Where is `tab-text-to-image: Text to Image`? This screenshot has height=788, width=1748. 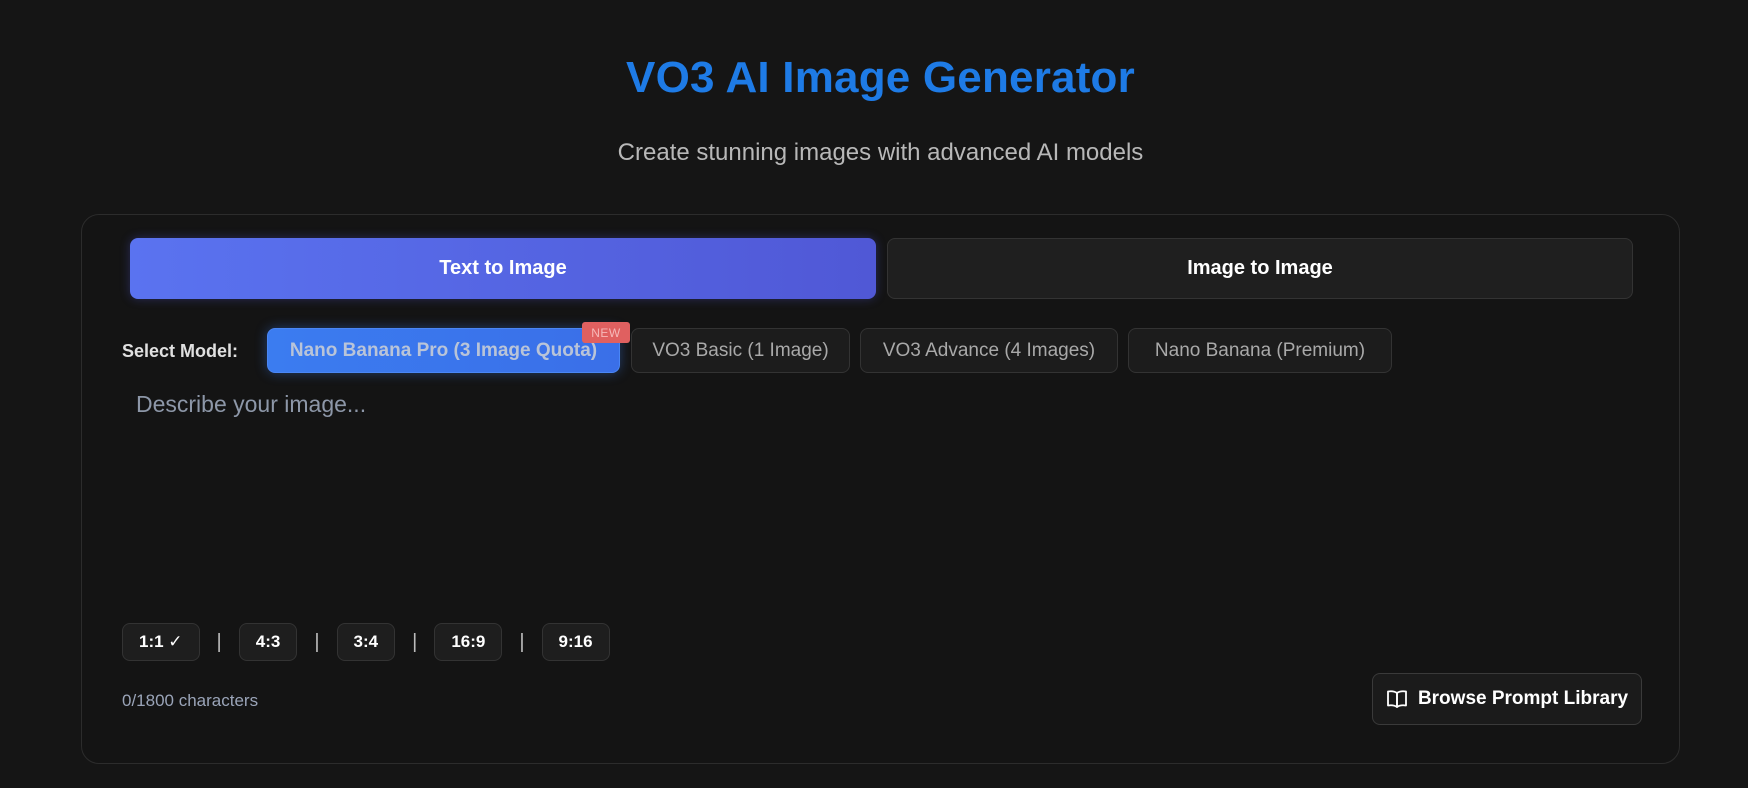
tab-text-to-image: Text to Image is located at coordinates (503, 268).